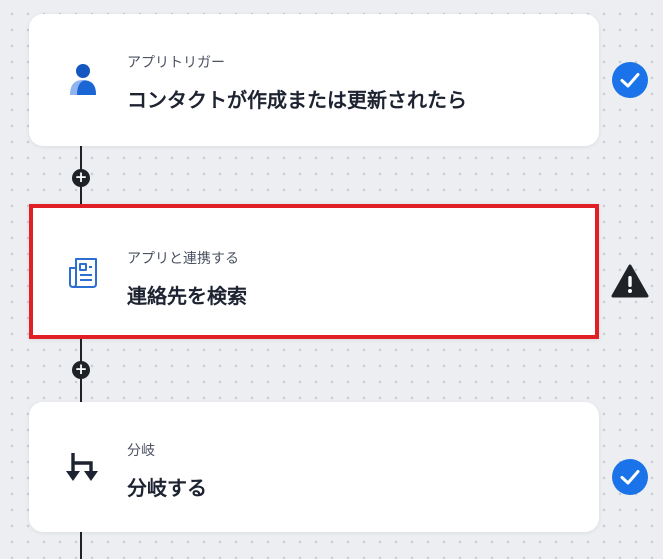 This screenshot has width=663, height=559. What do you see at coordinates (187, 296) in the screenshot?
I see `step-title: 連絡先を検索` at bounding box center [187, 296].